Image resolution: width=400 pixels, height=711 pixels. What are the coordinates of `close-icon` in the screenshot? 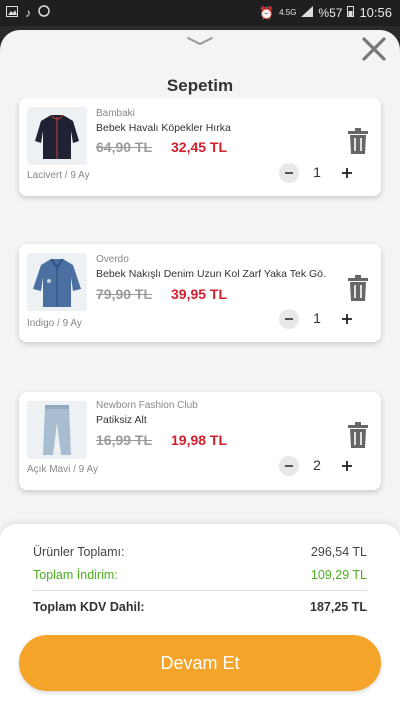 It's located at (374, 49).